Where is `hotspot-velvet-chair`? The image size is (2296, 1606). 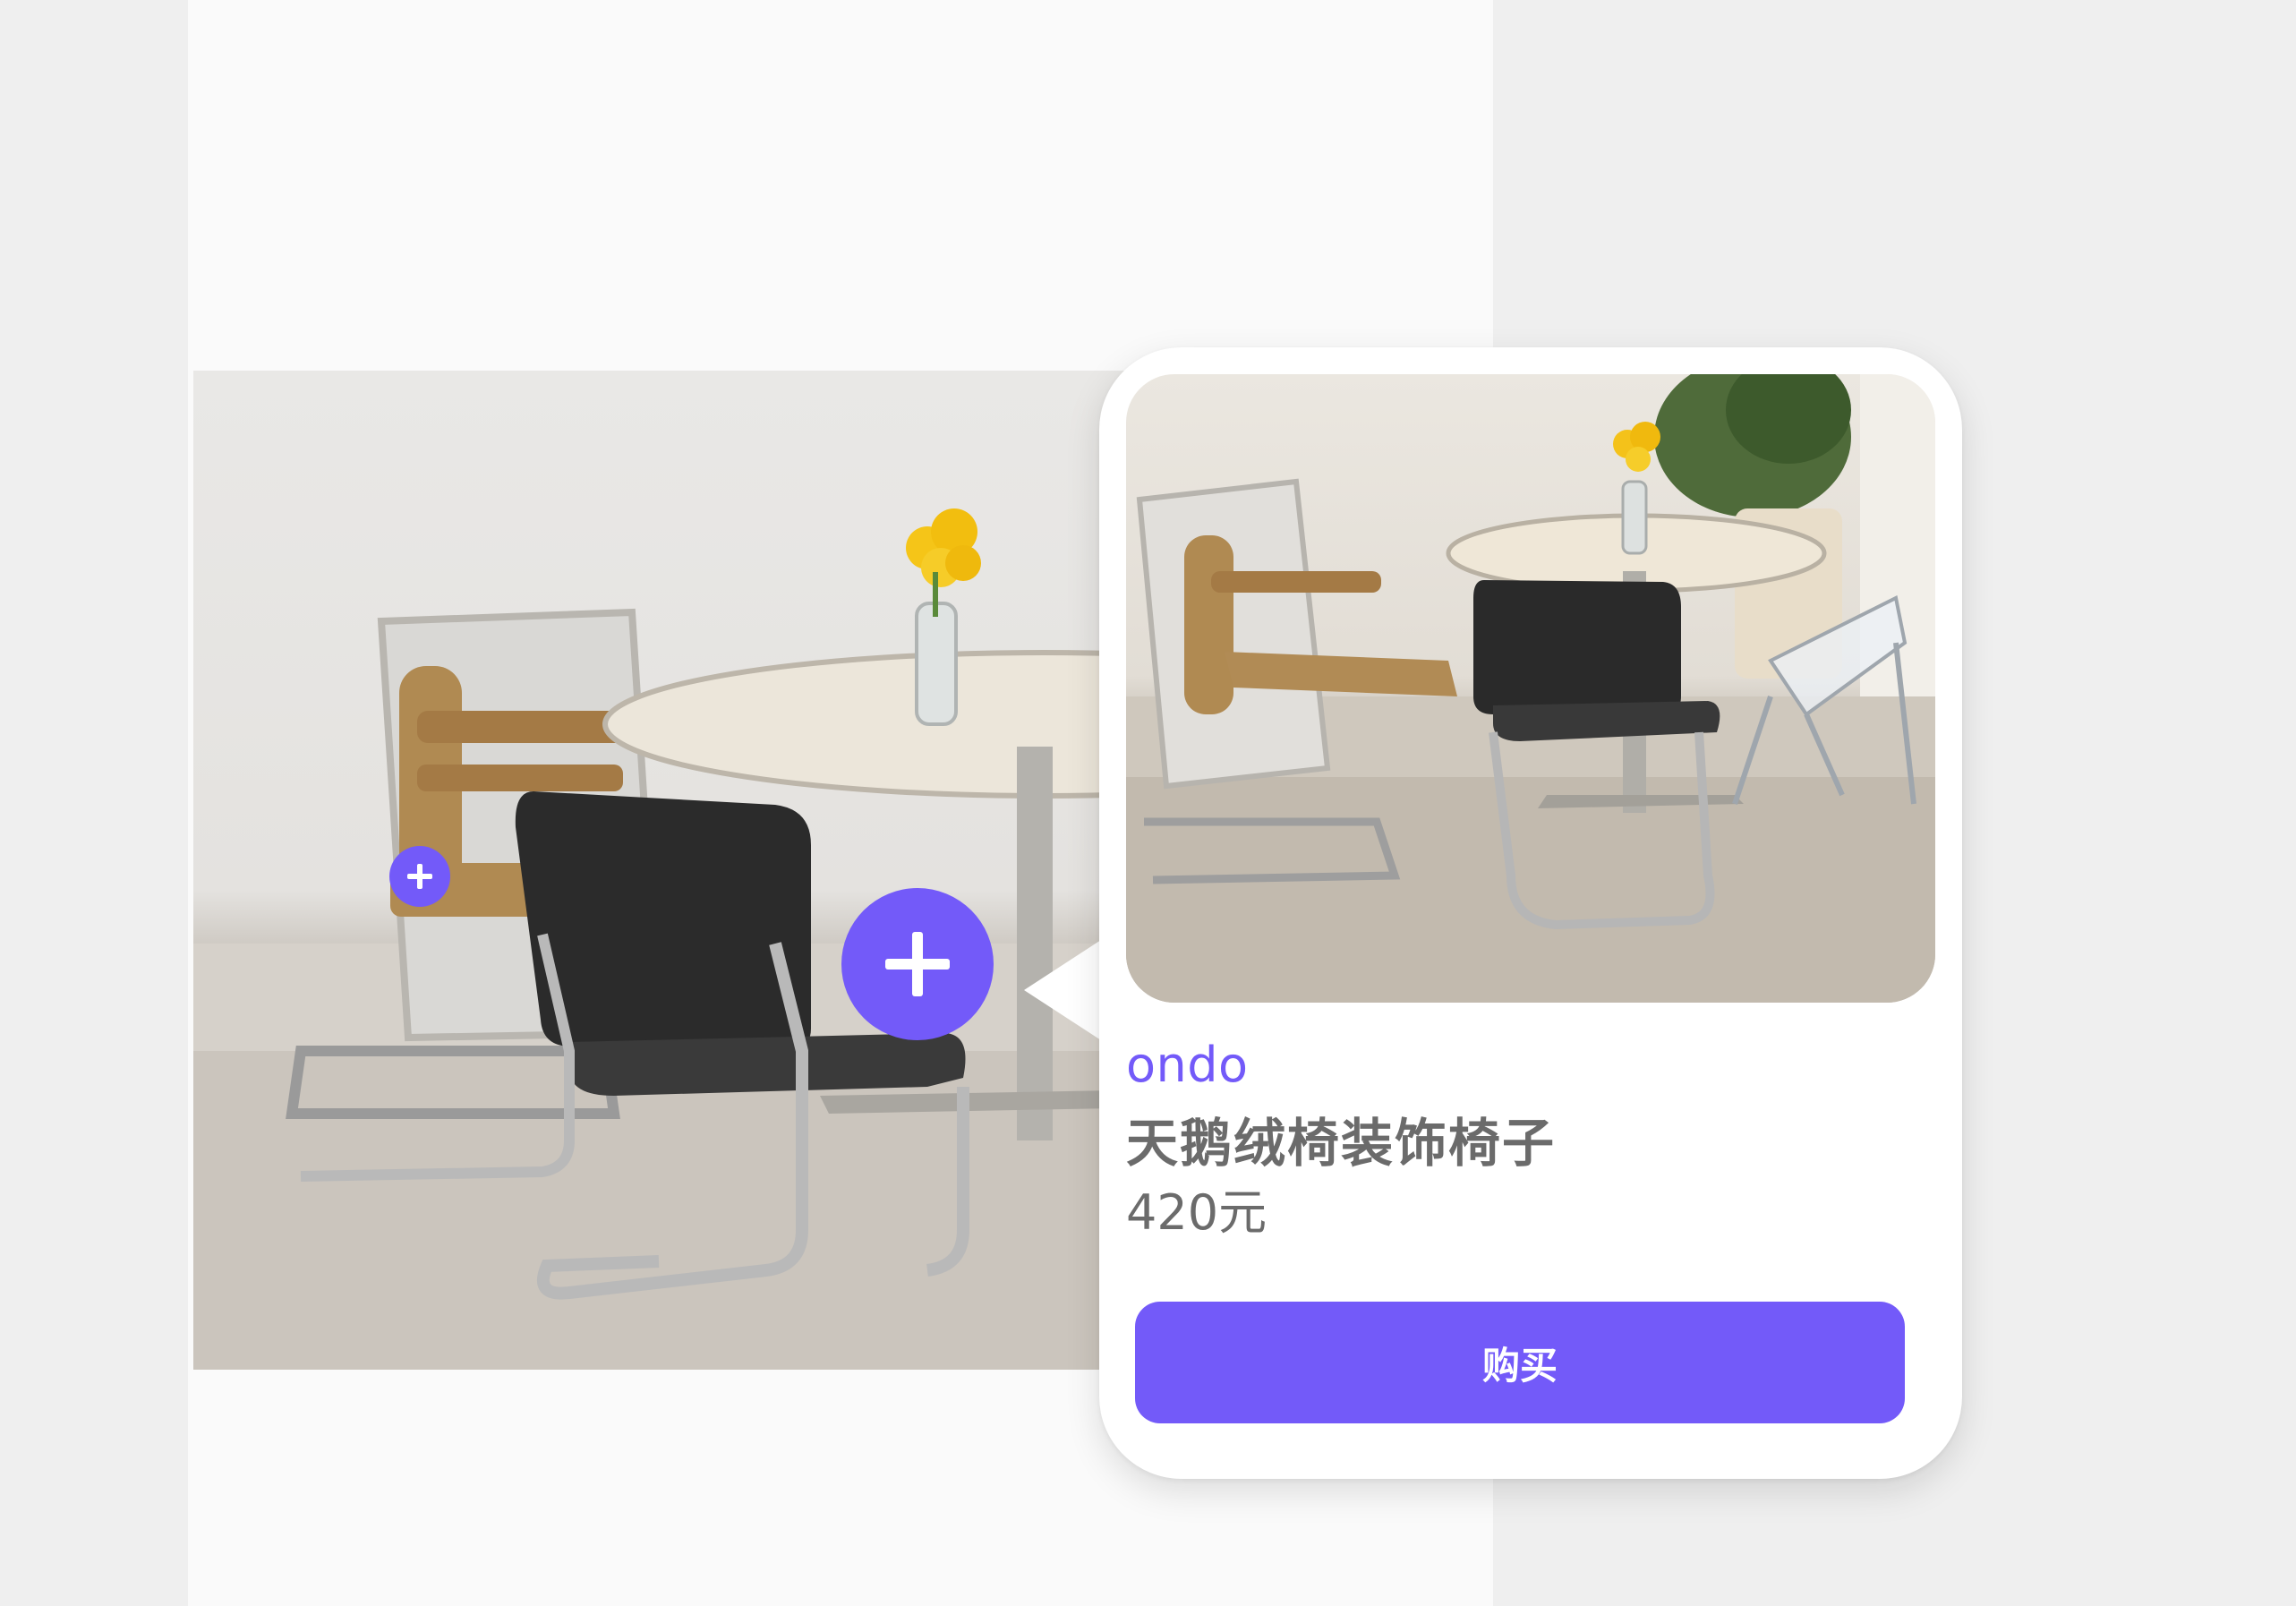 hotspot-velvet-chair is located at coordinates (917, 964).